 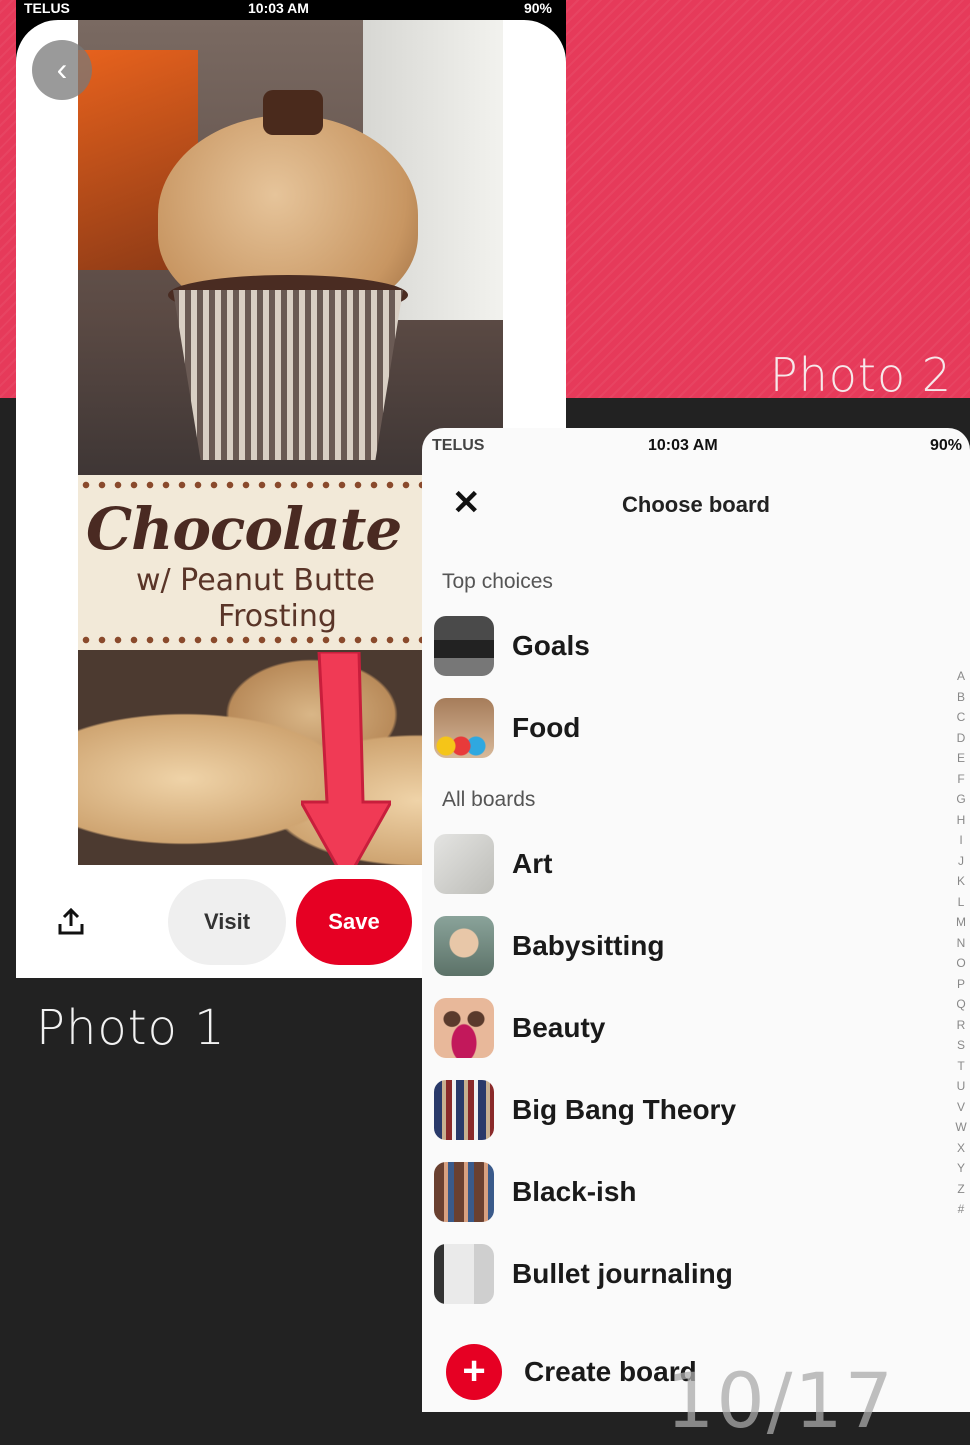 What do you see at coordinates (497, 581) in the screenshot?
I see `top-choices-label: Top choices` at bounding box center [497, 581].